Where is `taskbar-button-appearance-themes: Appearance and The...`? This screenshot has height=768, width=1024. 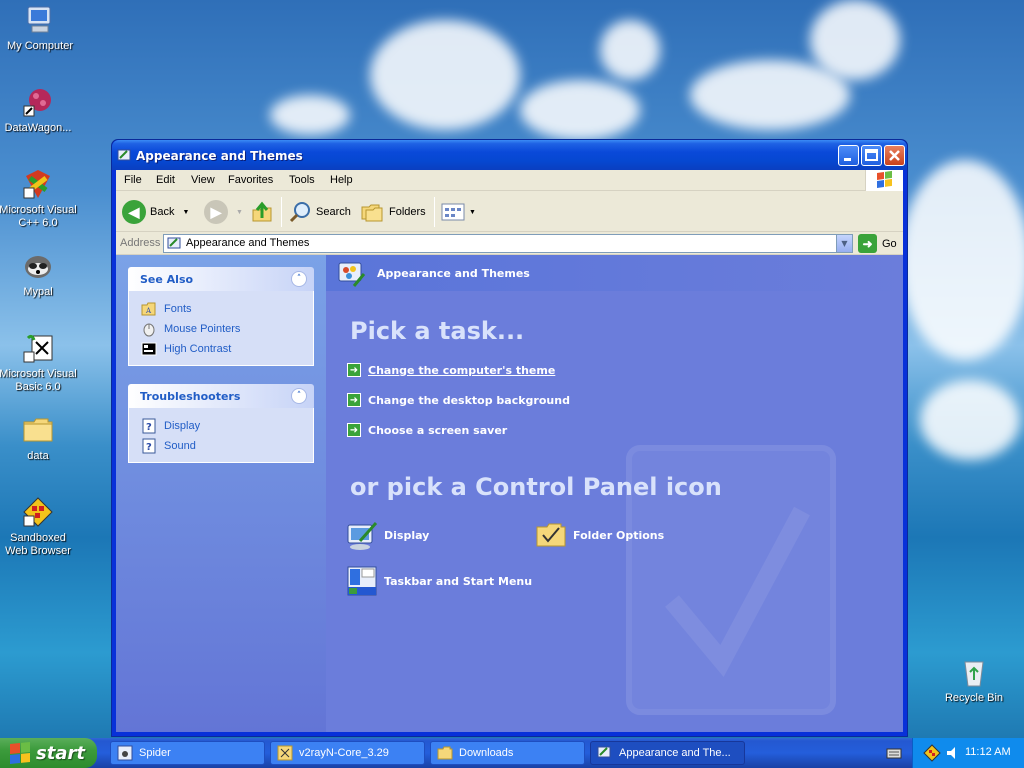 taskbar-button-appearance-themes: Appearance and The... is located at coordinates (667, 753).